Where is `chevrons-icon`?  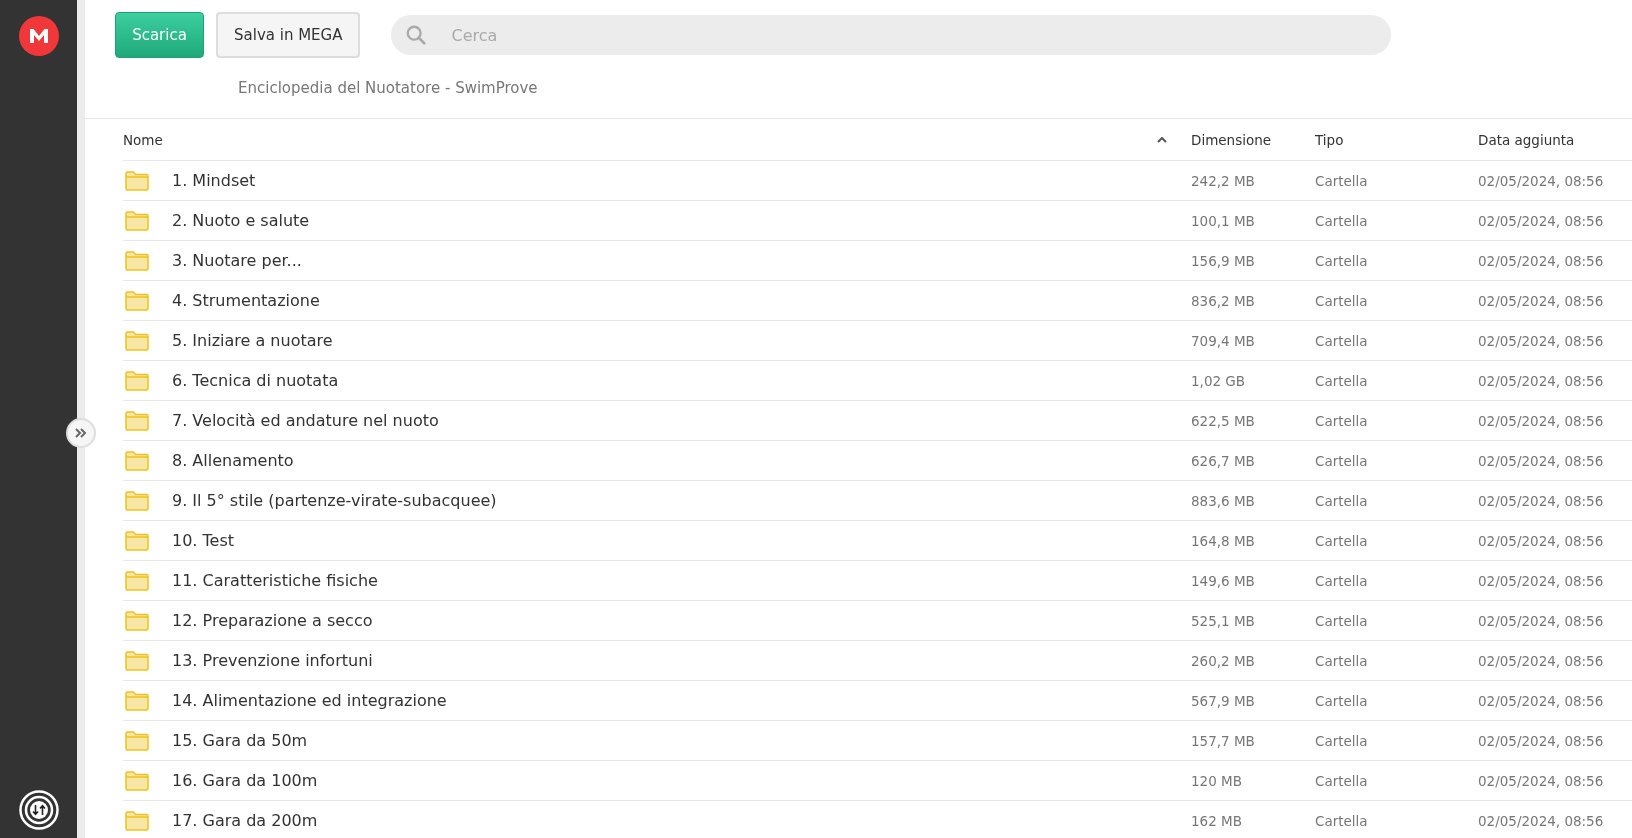
chevrons-icon is located at coordinates (81, 433).